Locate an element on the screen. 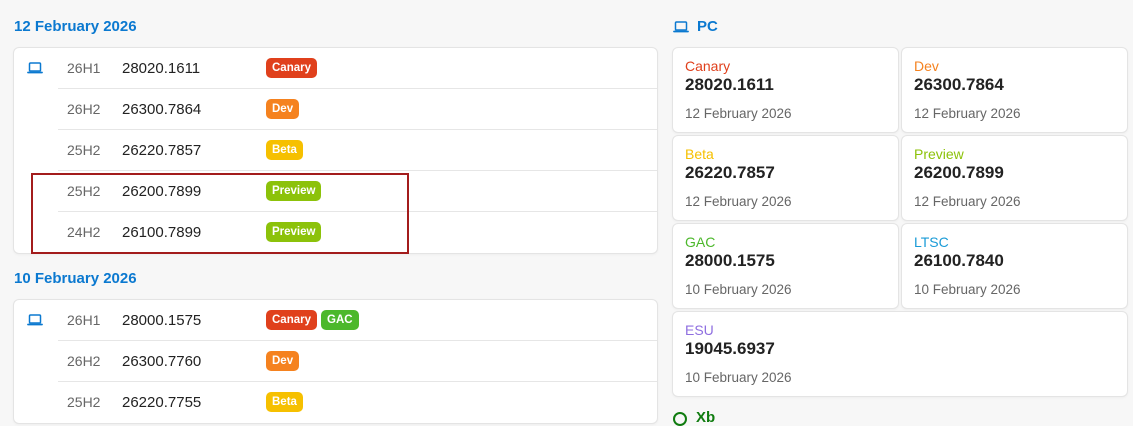 This screenshot has height=426, width=1133. xbox-icon is located at coordinates (680, 419).